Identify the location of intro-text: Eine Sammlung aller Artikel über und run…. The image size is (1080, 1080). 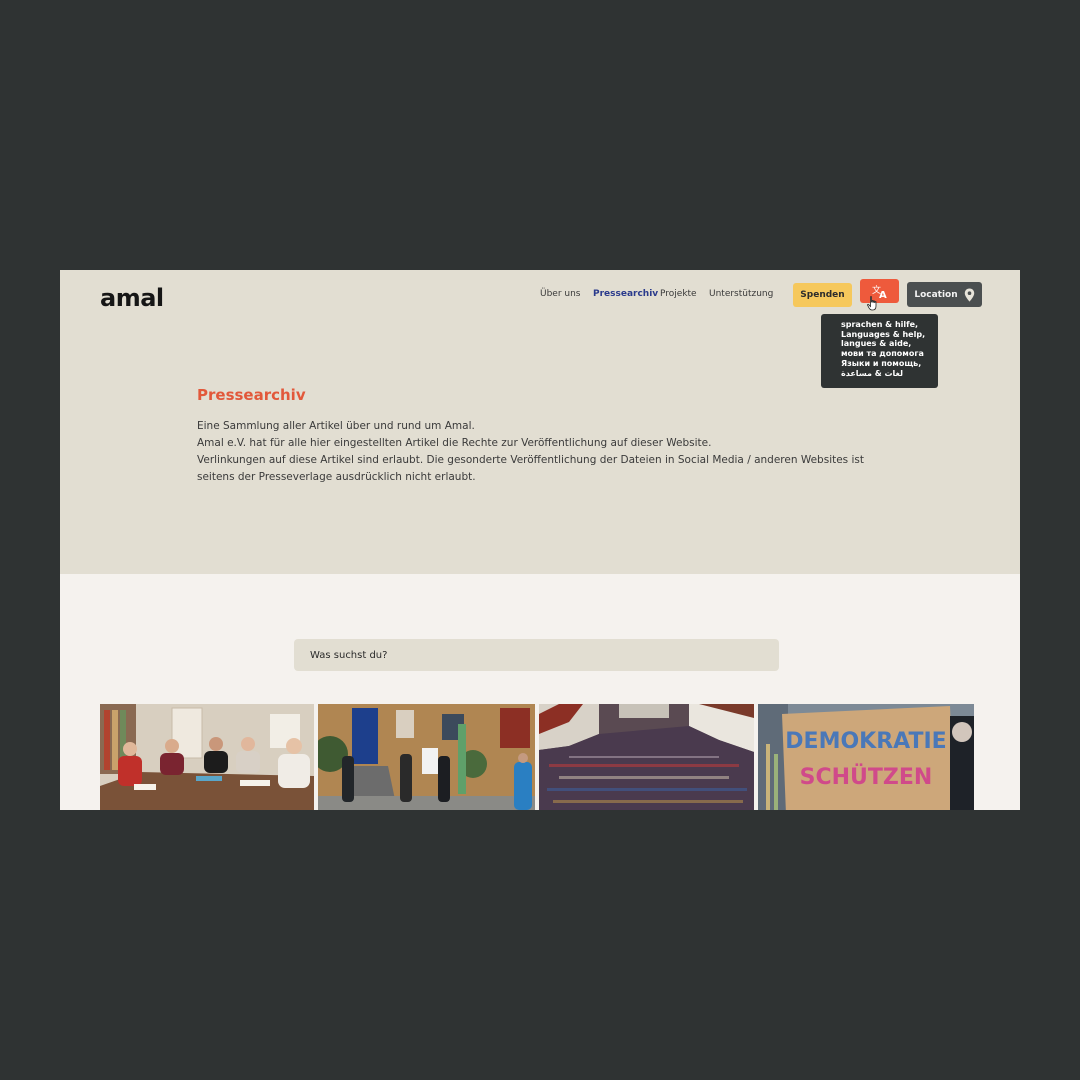
(537, 452).